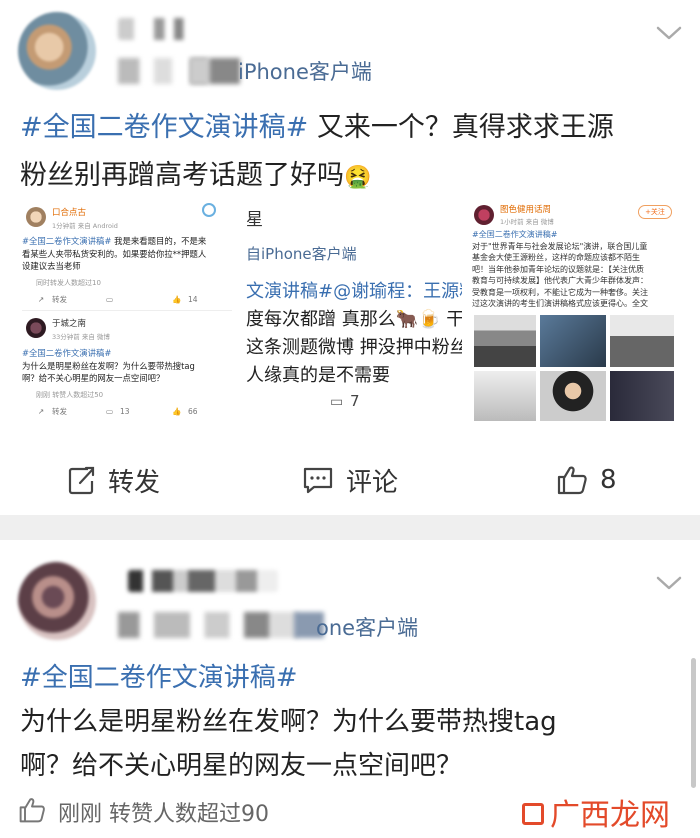 The width and height of the screenshot is (700, 838). Describe the element at coordinates (208, 625) in the screenshot. I see `timestamp-blurred` at that location.